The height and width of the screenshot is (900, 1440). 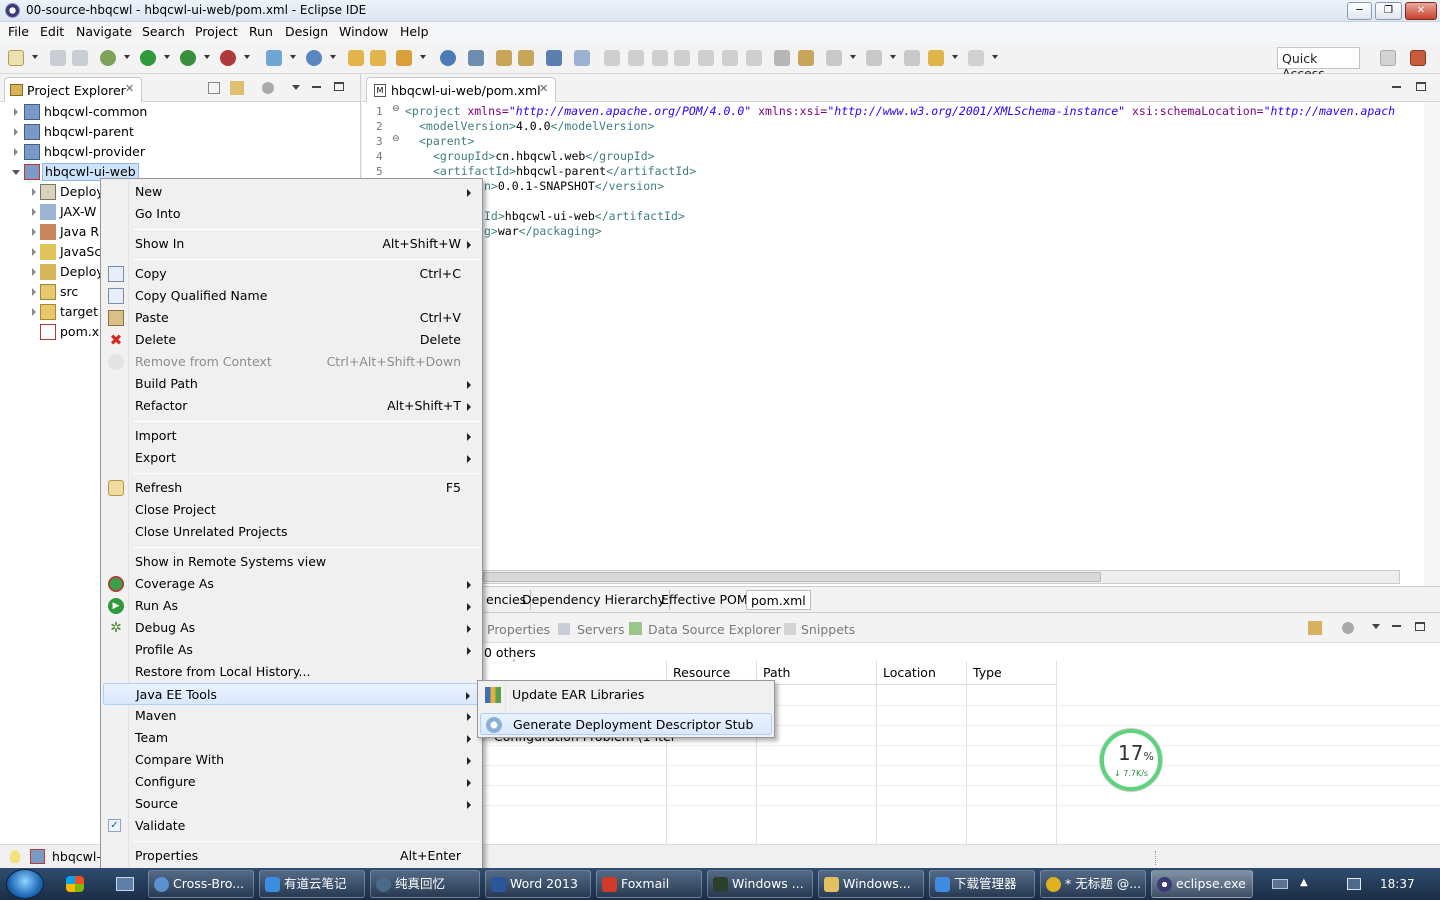 I want to click on menu-item-validate: ✓ Validate, so click(x=291, y=826).